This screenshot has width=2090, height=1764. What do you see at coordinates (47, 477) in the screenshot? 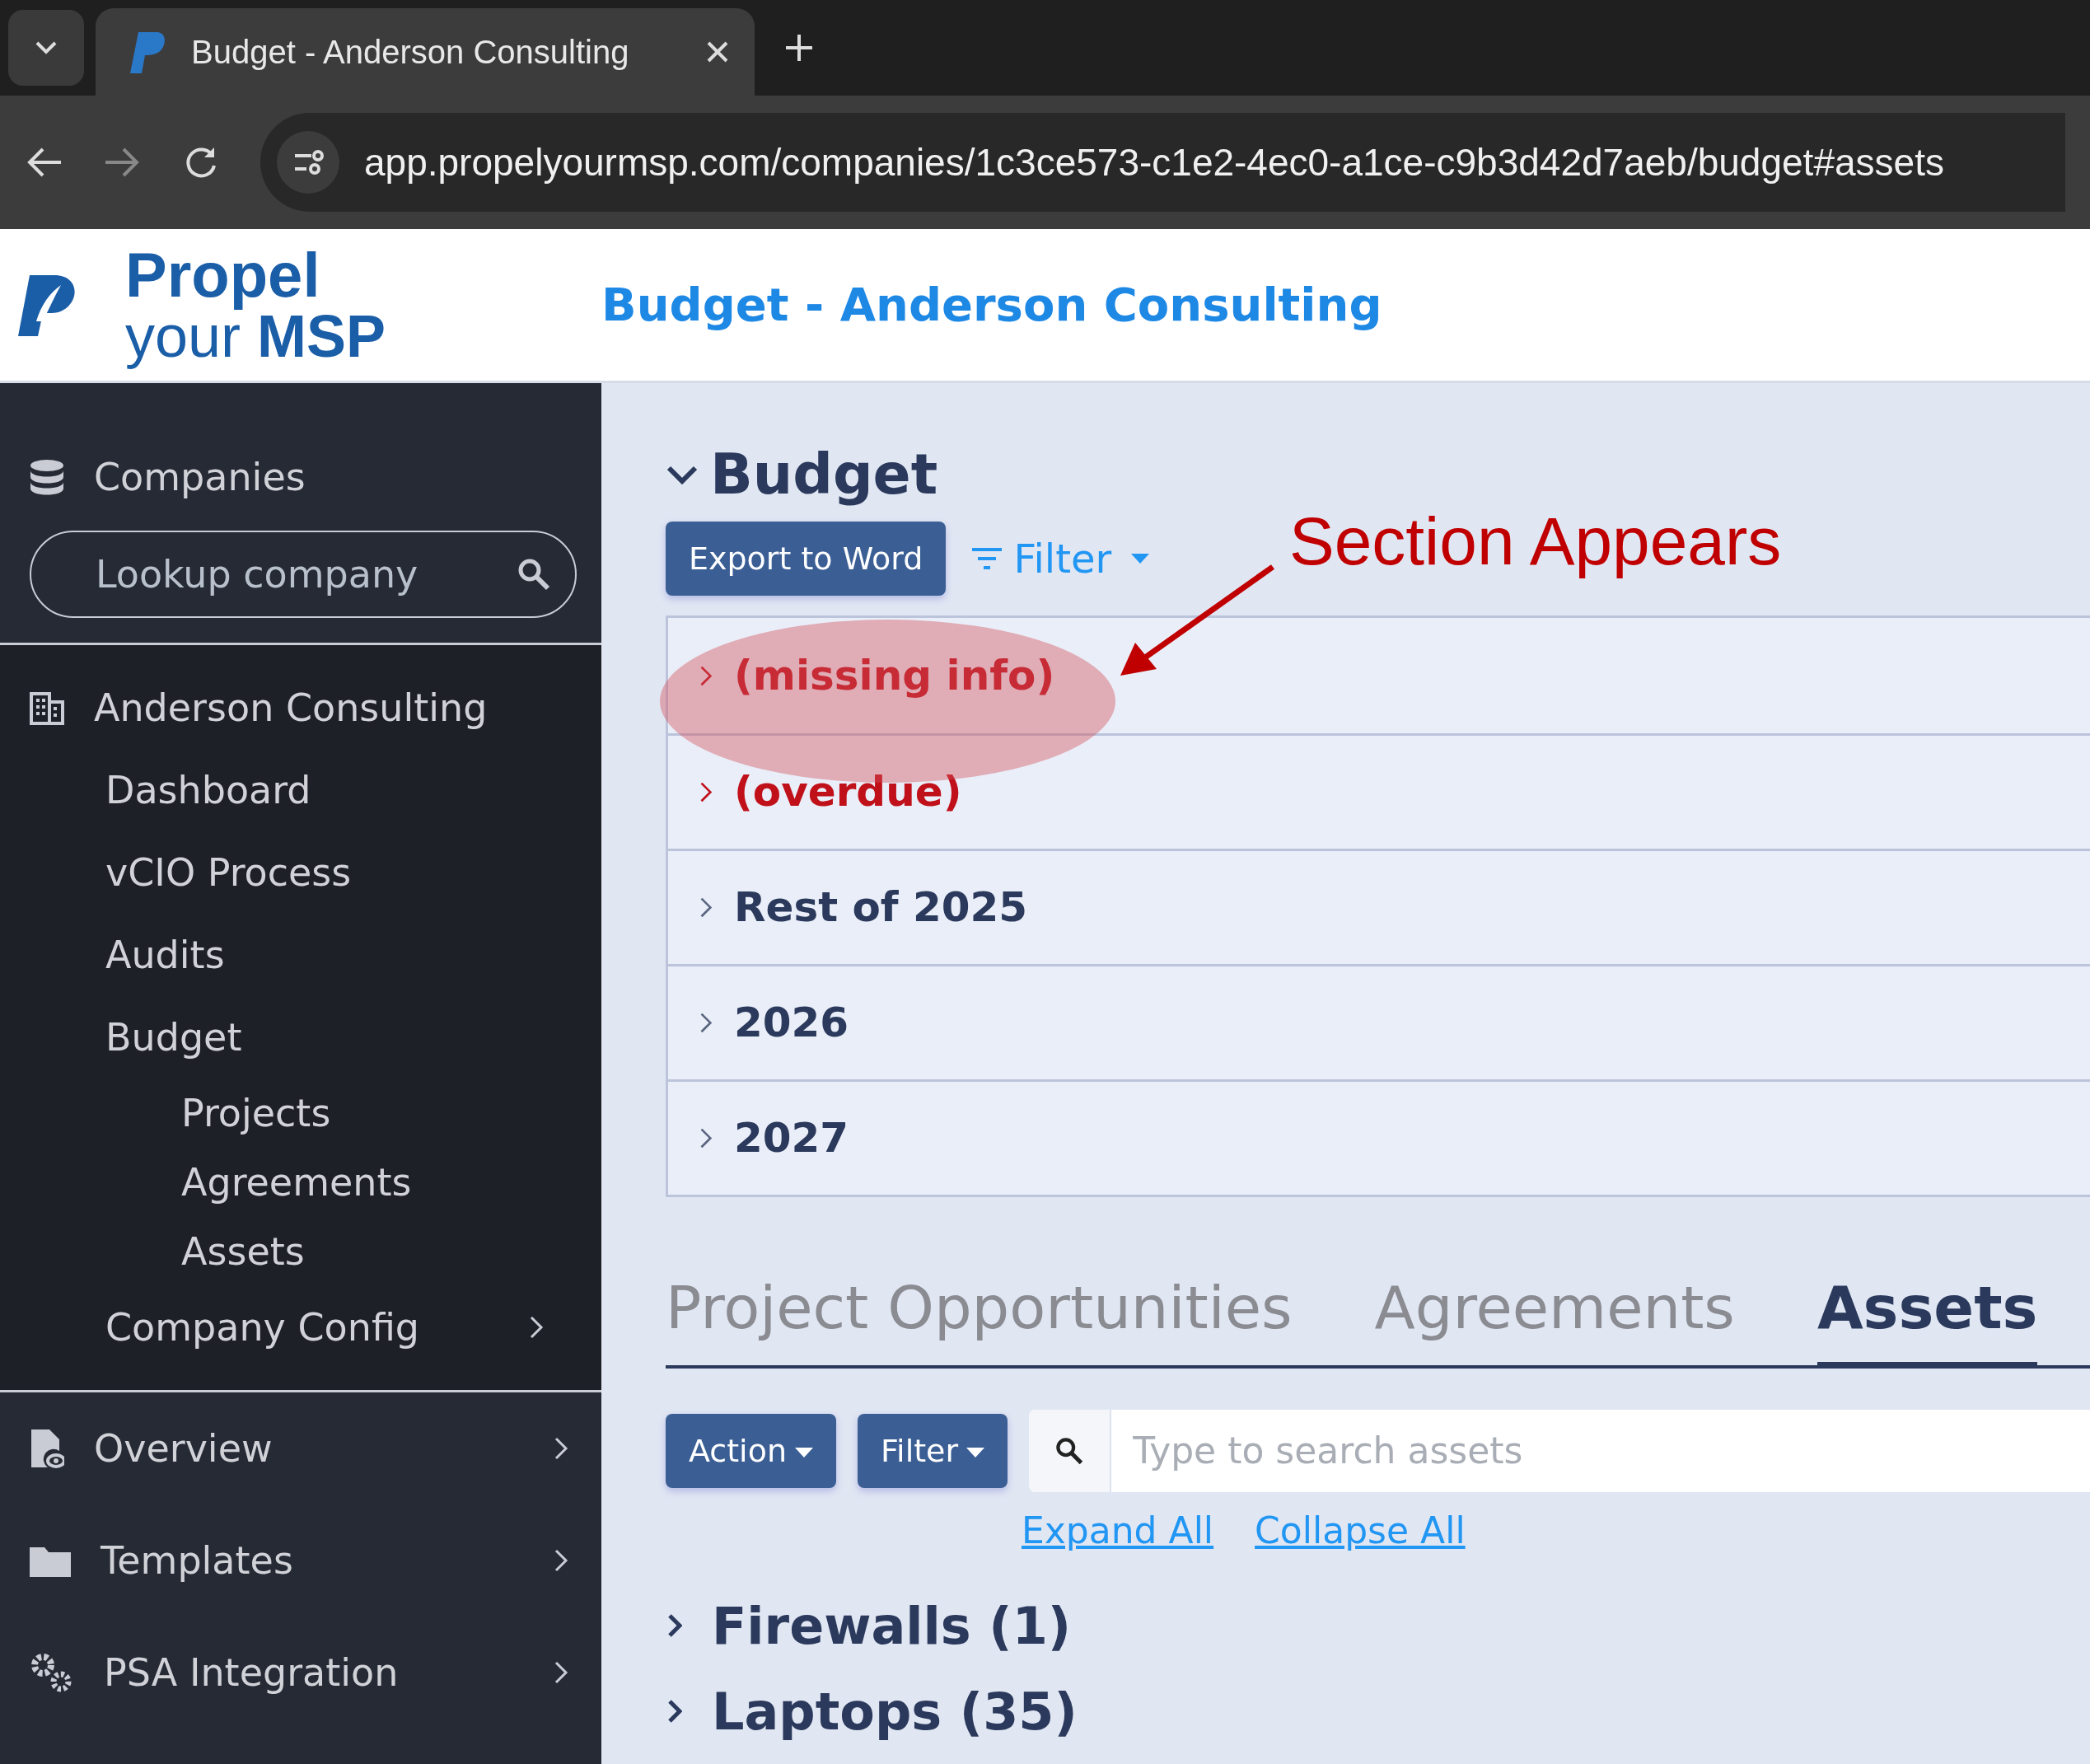
I see `database-icon` at bounding box center [47, 477].